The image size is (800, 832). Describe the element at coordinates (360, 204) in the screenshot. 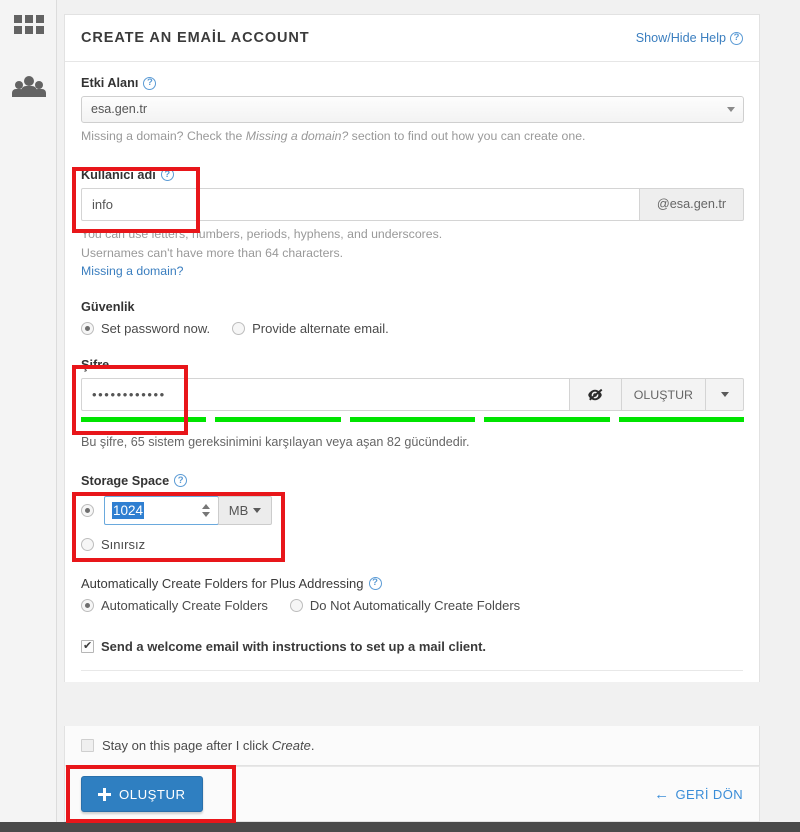

I see `username-input` at that location.